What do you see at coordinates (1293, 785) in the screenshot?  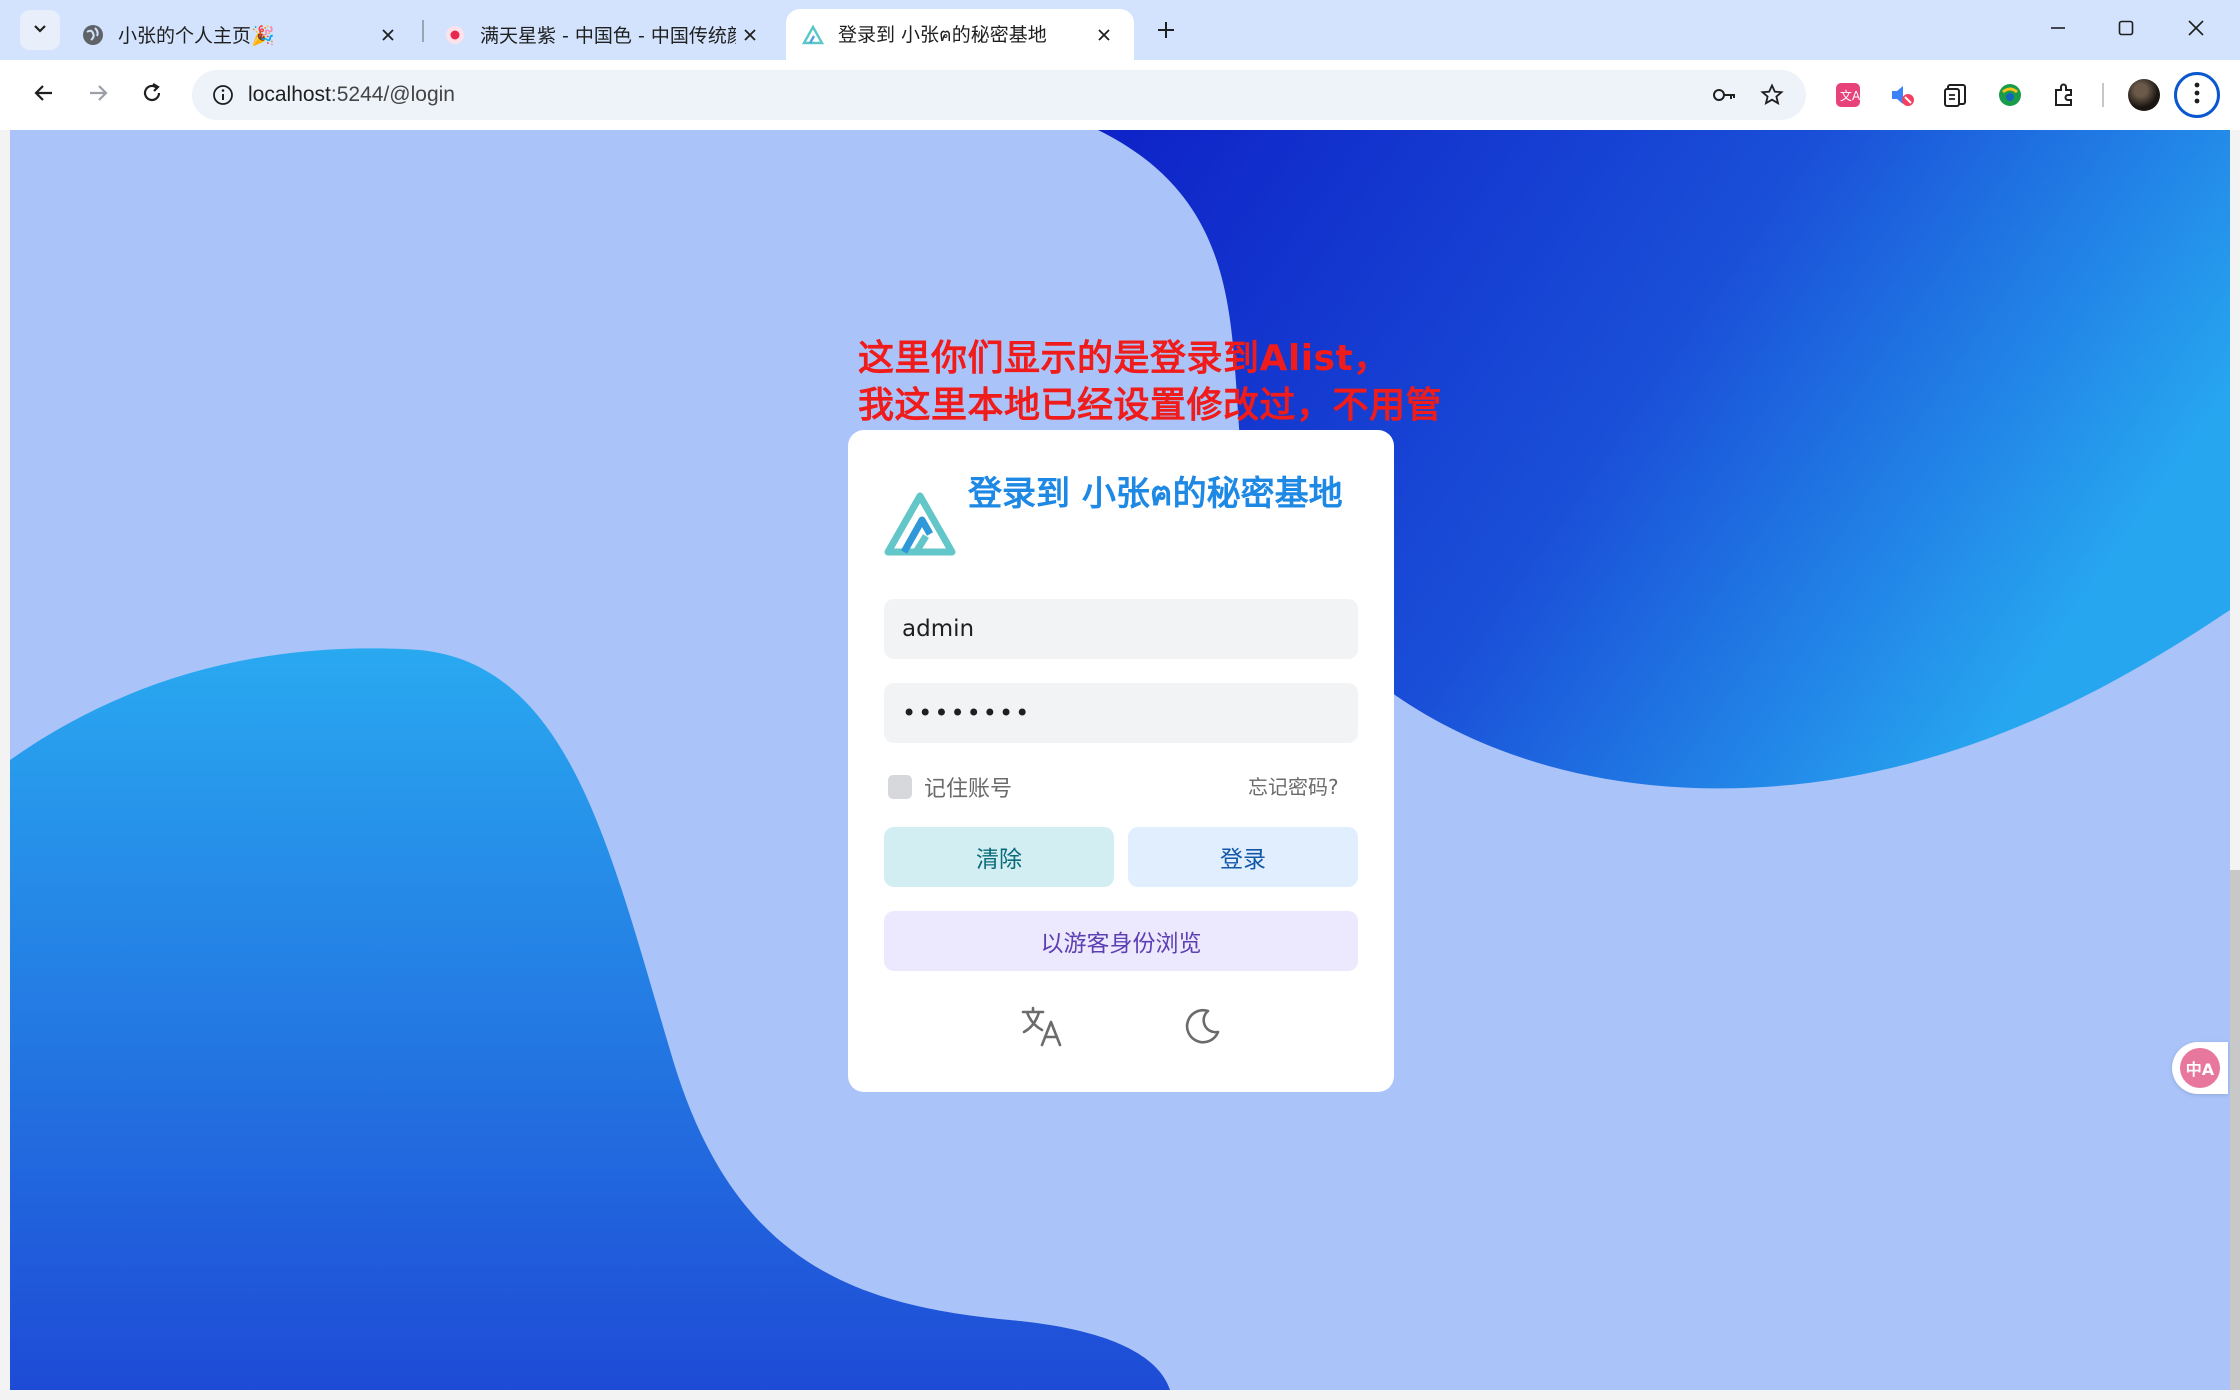 I see `forgot-password-link: 忘记密码?` at bounding box center [1293, 785].